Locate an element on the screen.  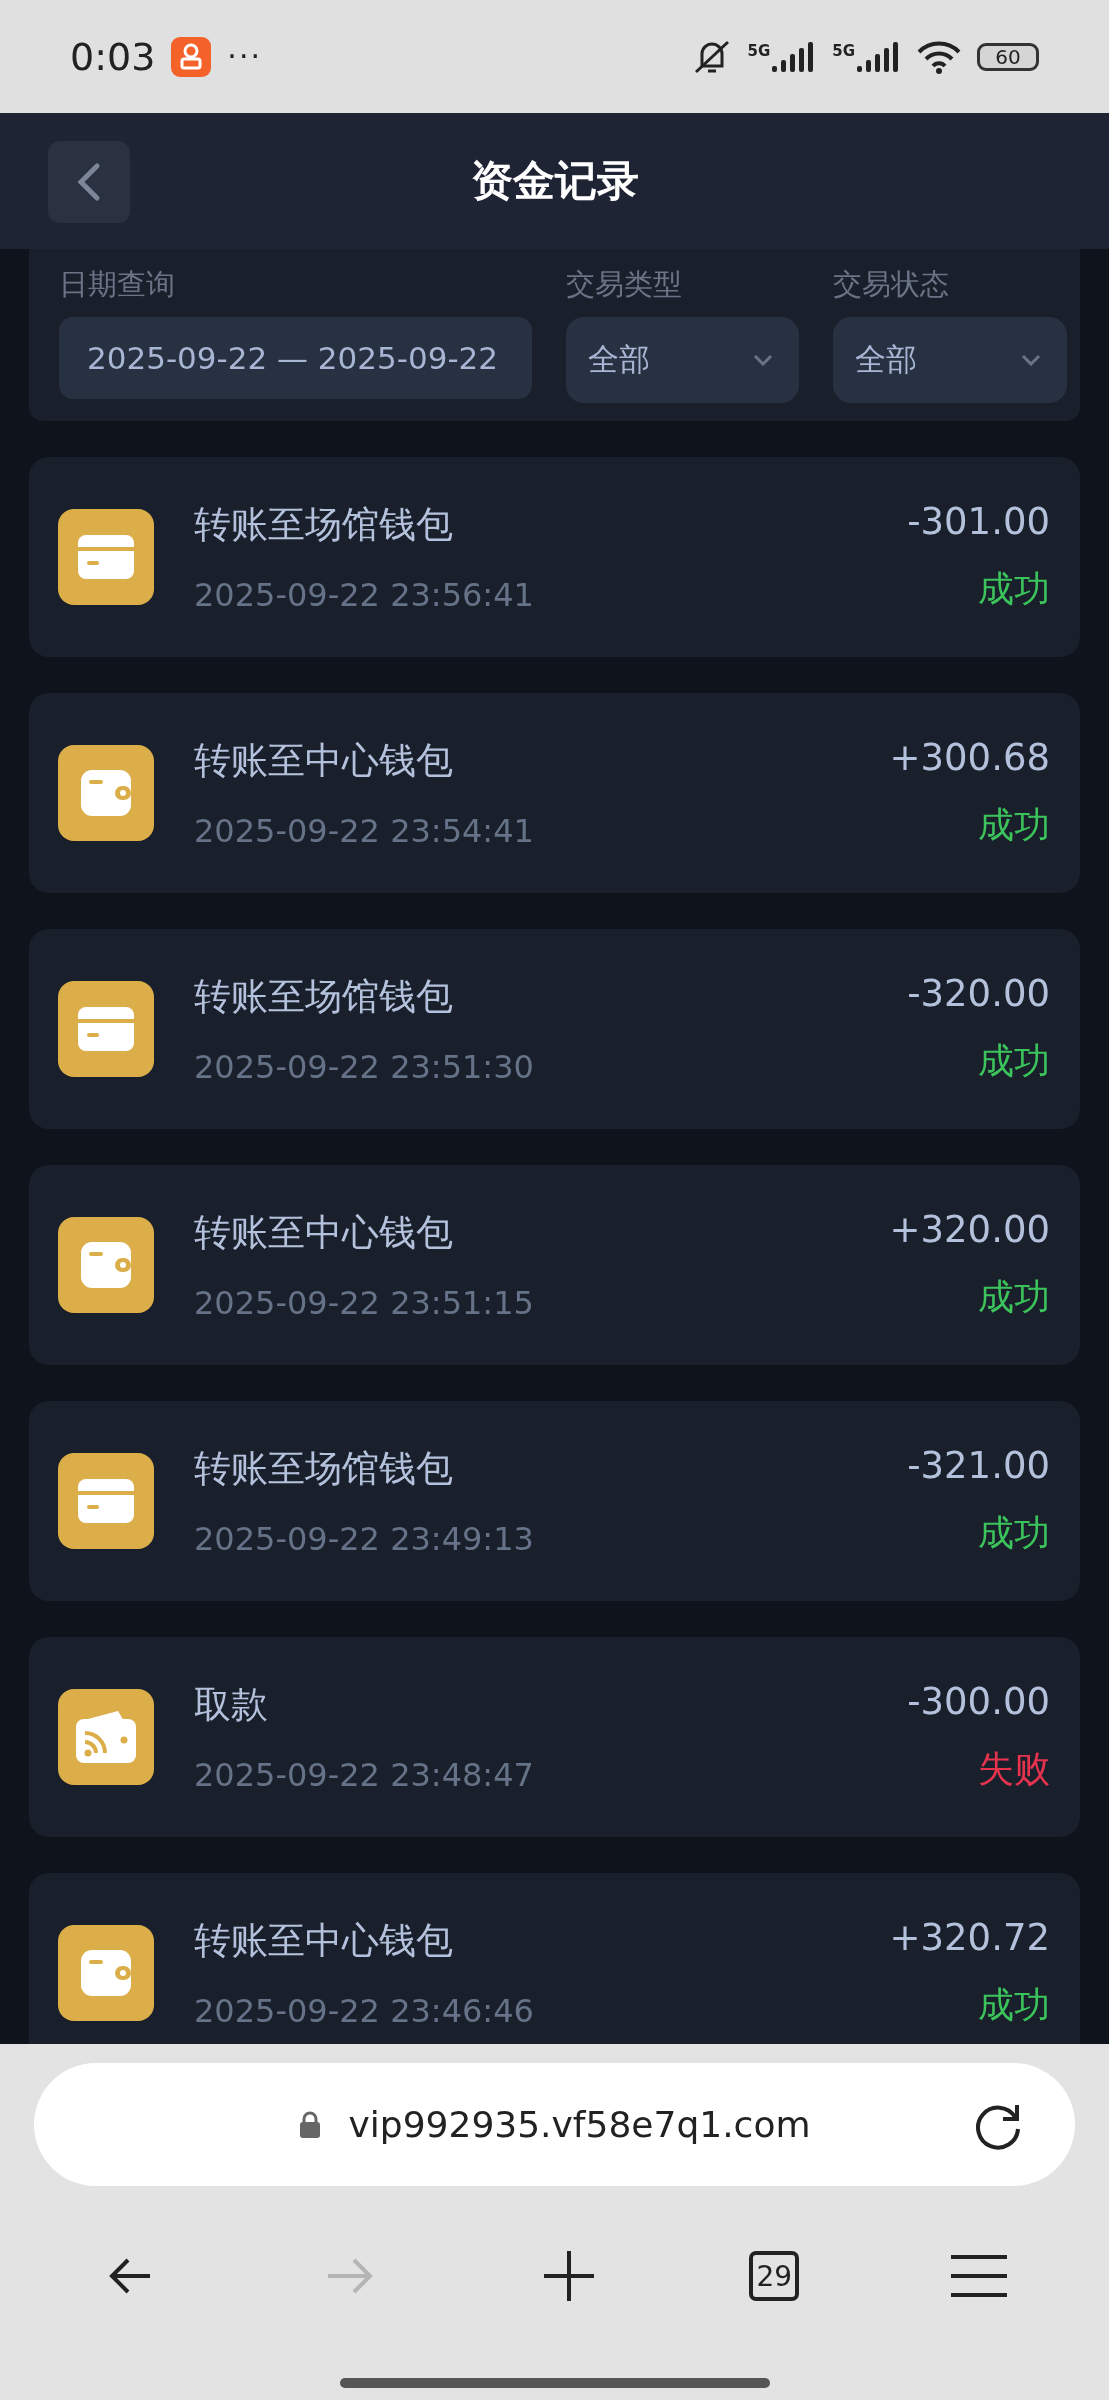
record-amount: -300.00 is located at coordinates (978, 1701).